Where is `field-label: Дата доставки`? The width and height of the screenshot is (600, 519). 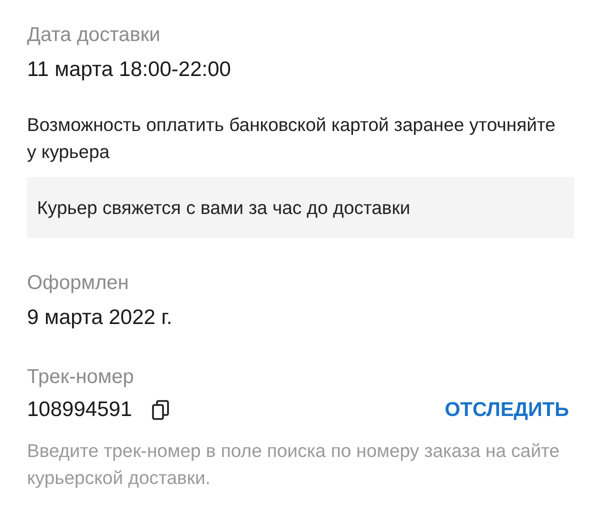
field-label: Дата доставки is located at coordinates (94, 35).